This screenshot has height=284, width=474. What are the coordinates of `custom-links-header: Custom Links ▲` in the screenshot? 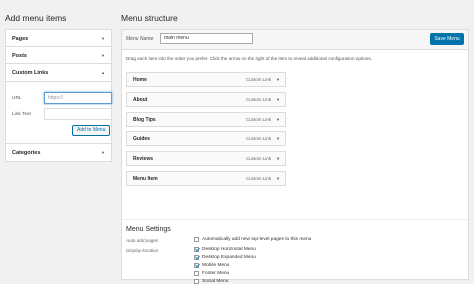 It's located at (58, 72).